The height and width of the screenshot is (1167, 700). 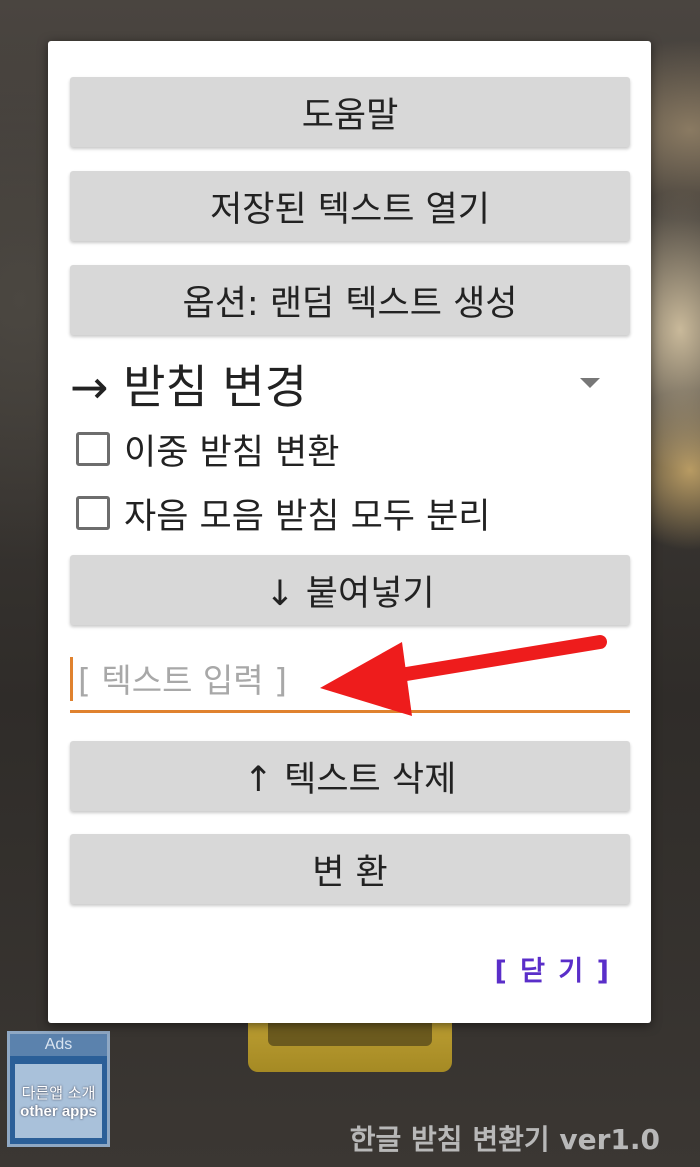 What do you see at coordinates (350, 590) in the screenshot?
I see `paste-button: ↓ 붙여넣기` at bounding box center [350, 590].